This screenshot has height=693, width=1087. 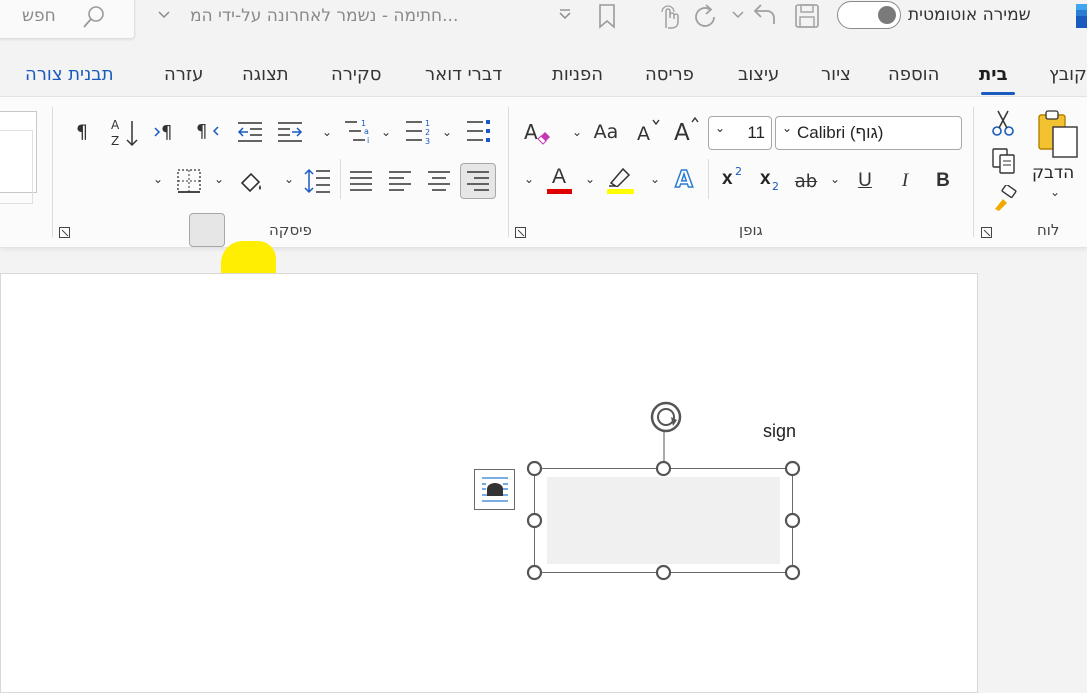 I want to click on tab-layout: פריסה, so click(x=669, y=74).